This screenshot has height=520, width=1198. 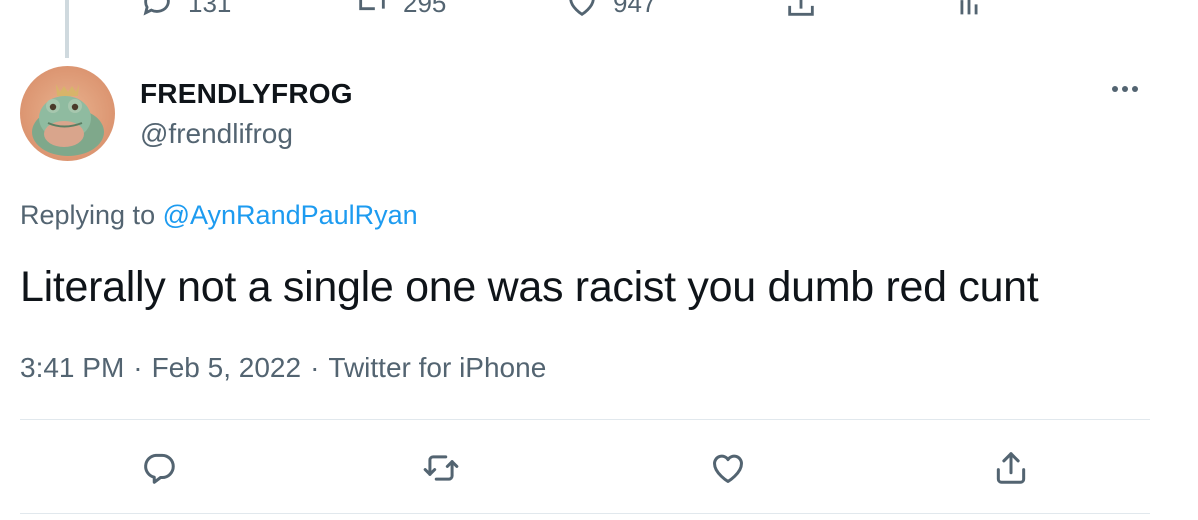 I want to click on like-button, so click(x=728, y=468).